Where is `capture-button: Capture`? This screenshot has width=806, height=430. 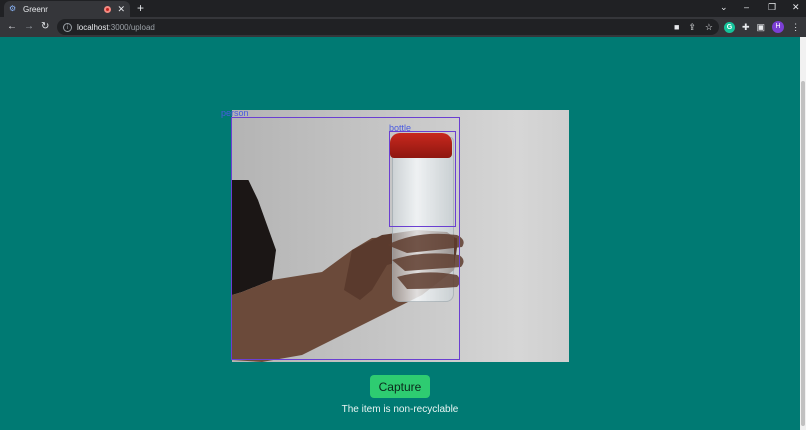 capture-button: Capture is located at coordinates (400, 386).